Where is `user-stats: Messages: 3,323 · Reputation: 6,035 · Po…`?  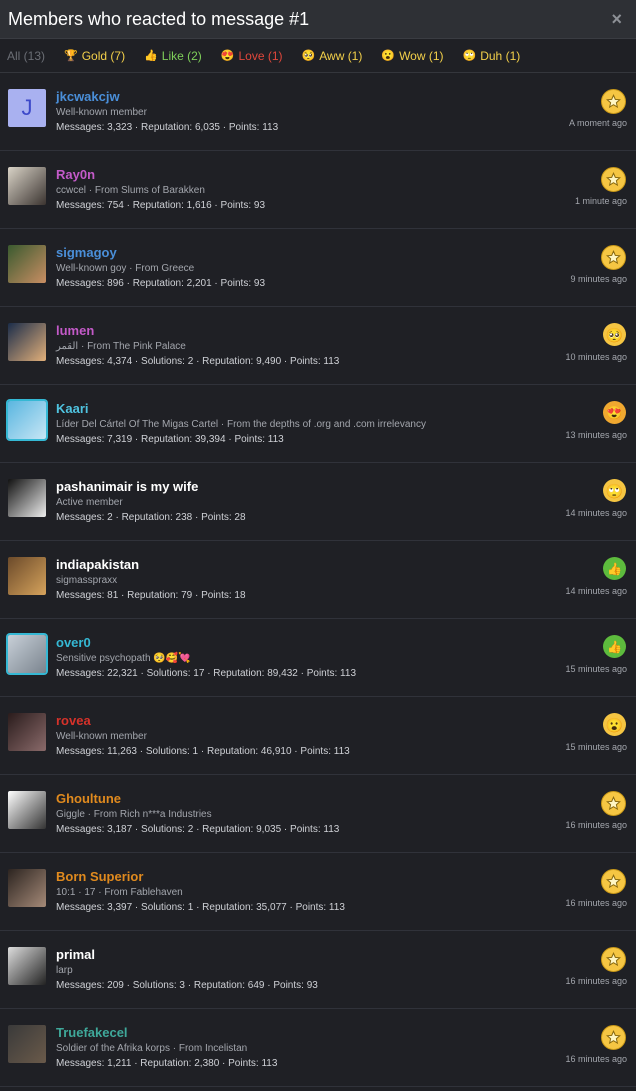 user-stats: Messages: 3,323 · Reputation: 6,035 · Po… is located at coordinates (167, 127).